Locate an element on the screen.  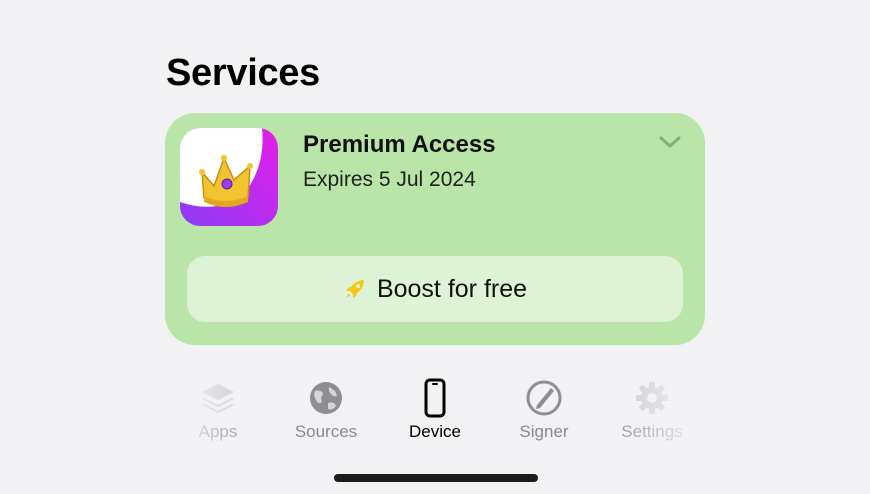
tab-label: Apps is located at coordinates (218, 431).